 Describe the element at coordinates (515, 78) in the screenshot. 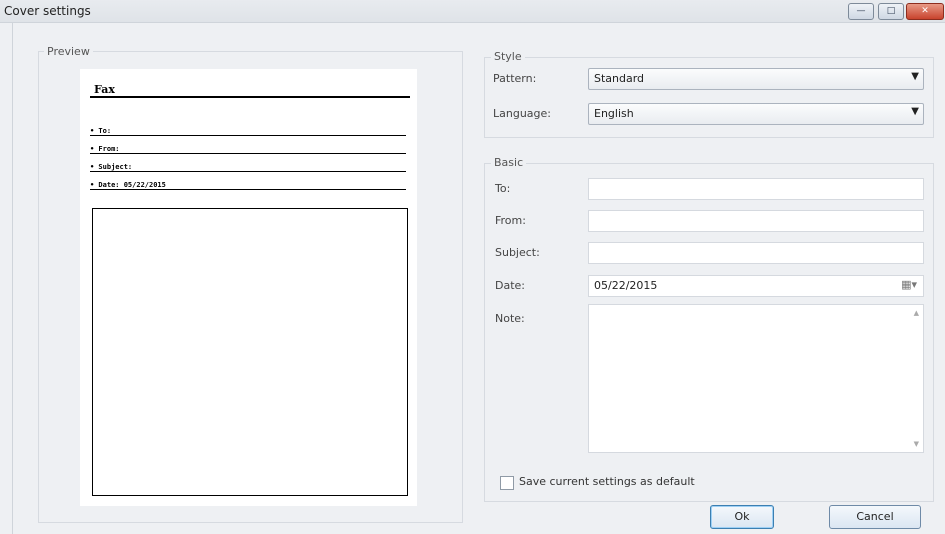

I see `pattern-label: Pattern:` at that location.